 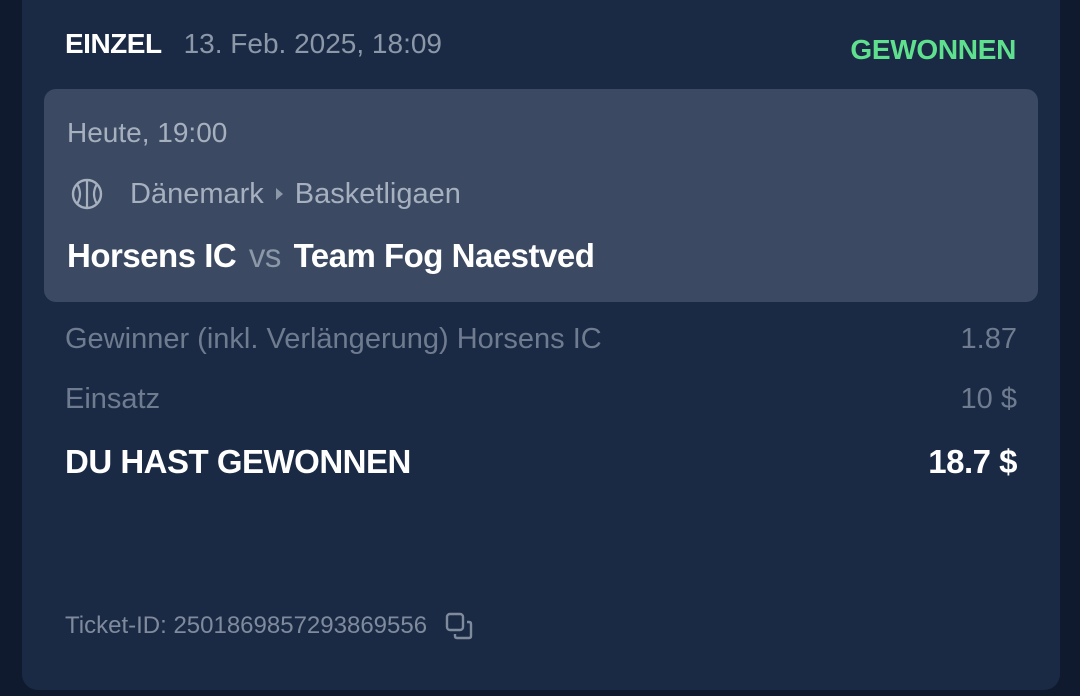 What do you see at coordinates (147, 132) in the screenshot?
I see `event-time: Heute, 19:00` at bounding box center [147, 132].